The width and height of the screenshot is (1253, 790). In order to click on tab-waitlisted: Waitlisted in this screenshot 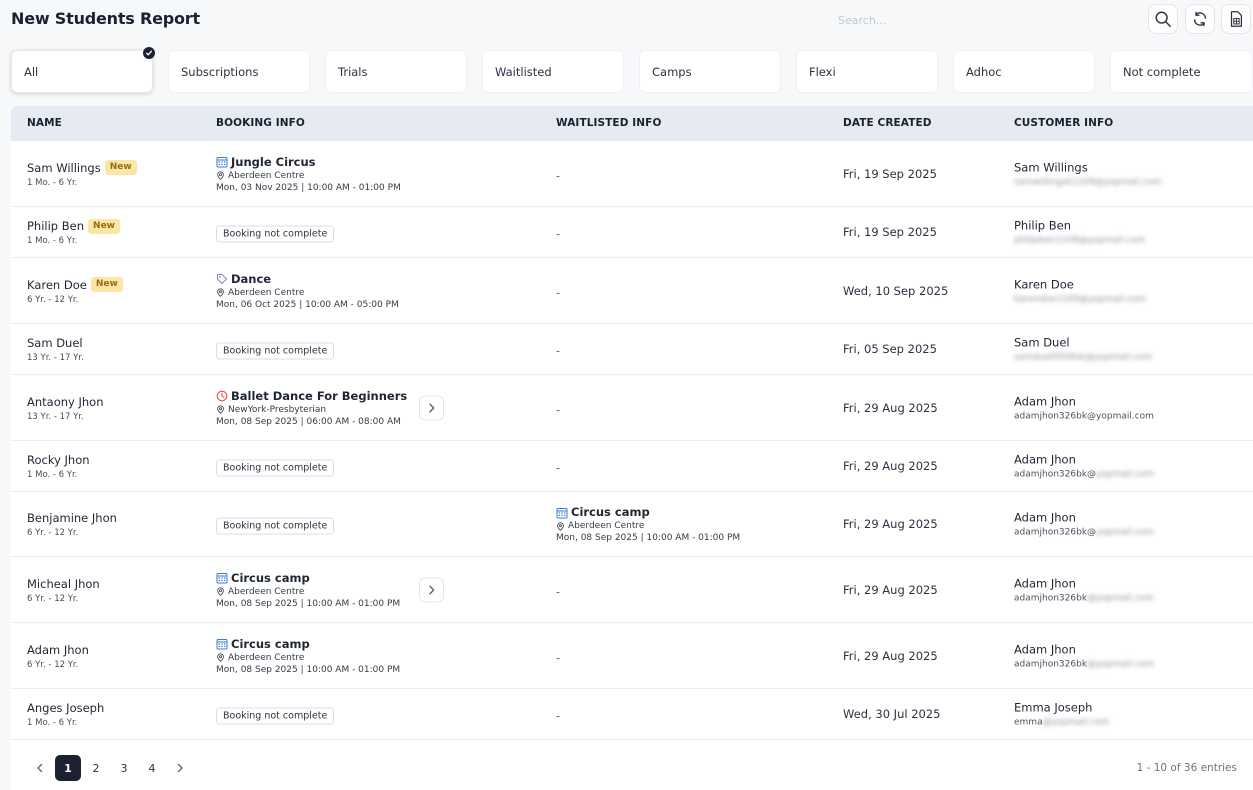, I will do `click(553, 71)`.